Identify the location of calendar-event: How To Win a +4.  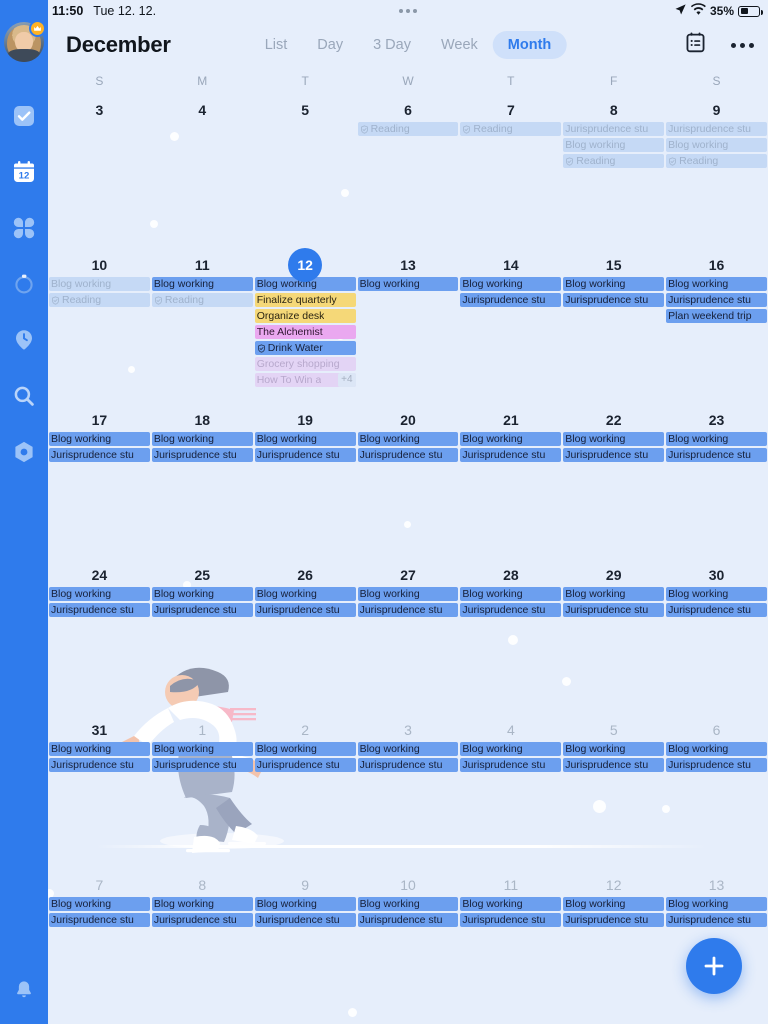
(305, 380).